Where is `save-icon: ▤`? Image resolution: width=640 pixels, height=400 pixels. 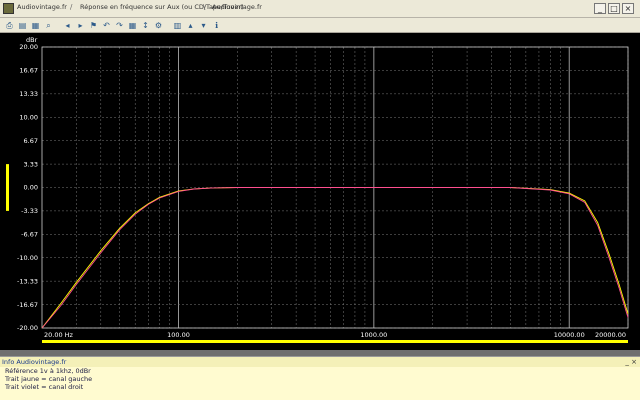 save-icon: ▤ is located at coordinates (22, 25).